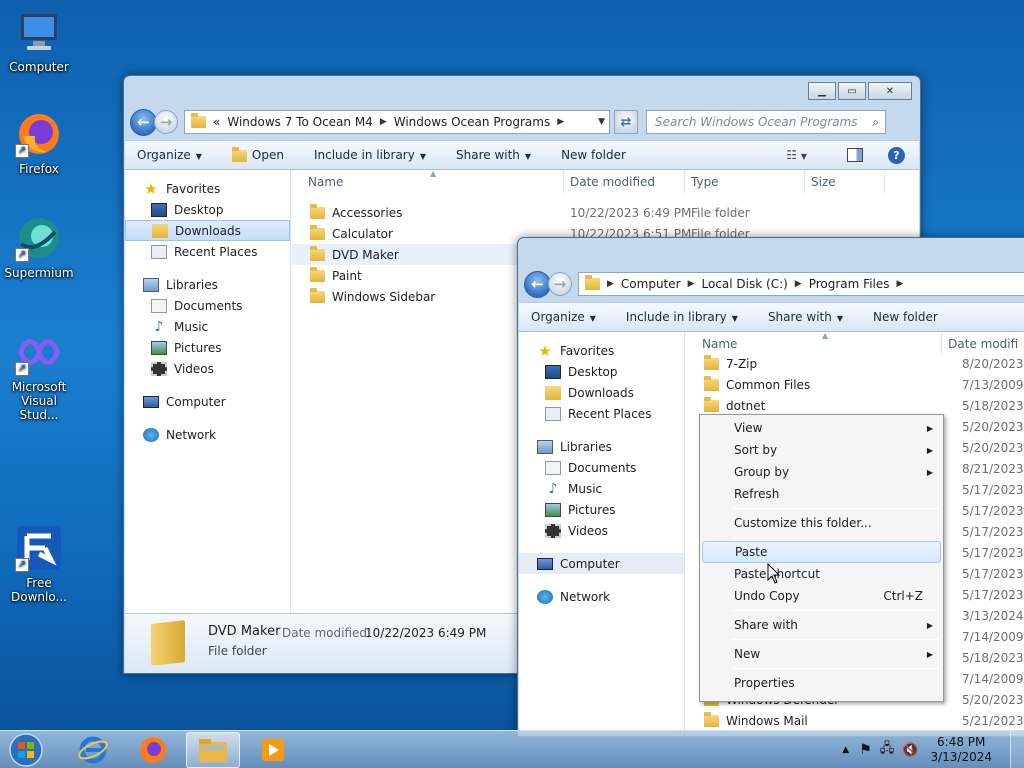  What do you see at coordinates (273, 750) in the screenshot?
I see `taskbar-media-player` at bounding box center [273, 750].